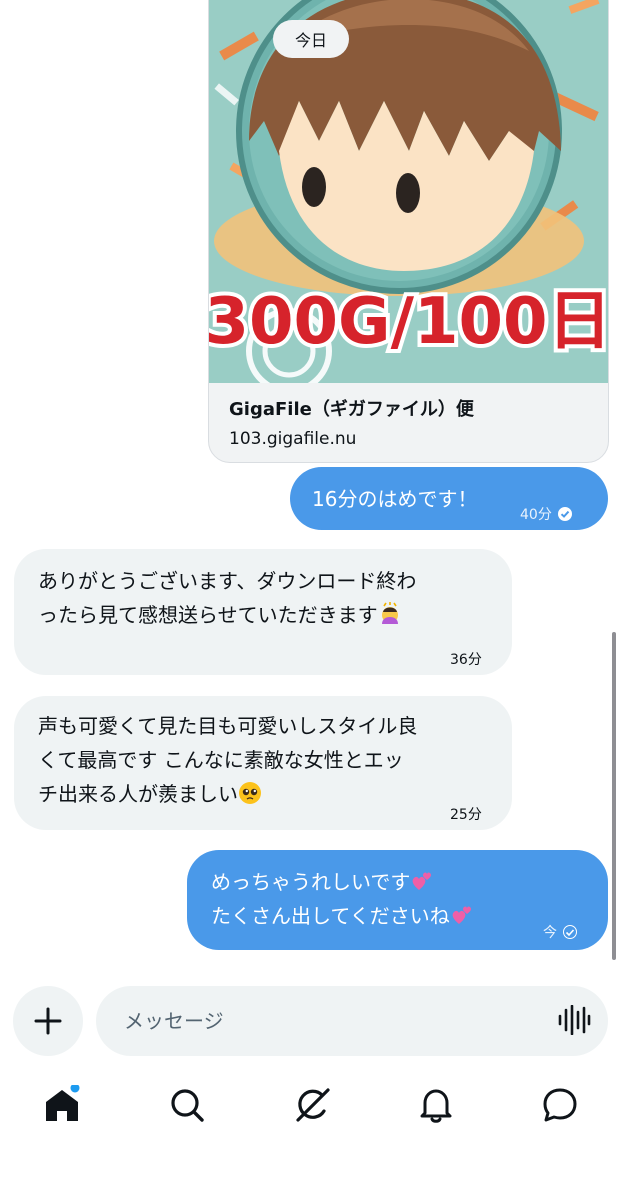  I want to click on date-separator: 今日, so click(311, 39).